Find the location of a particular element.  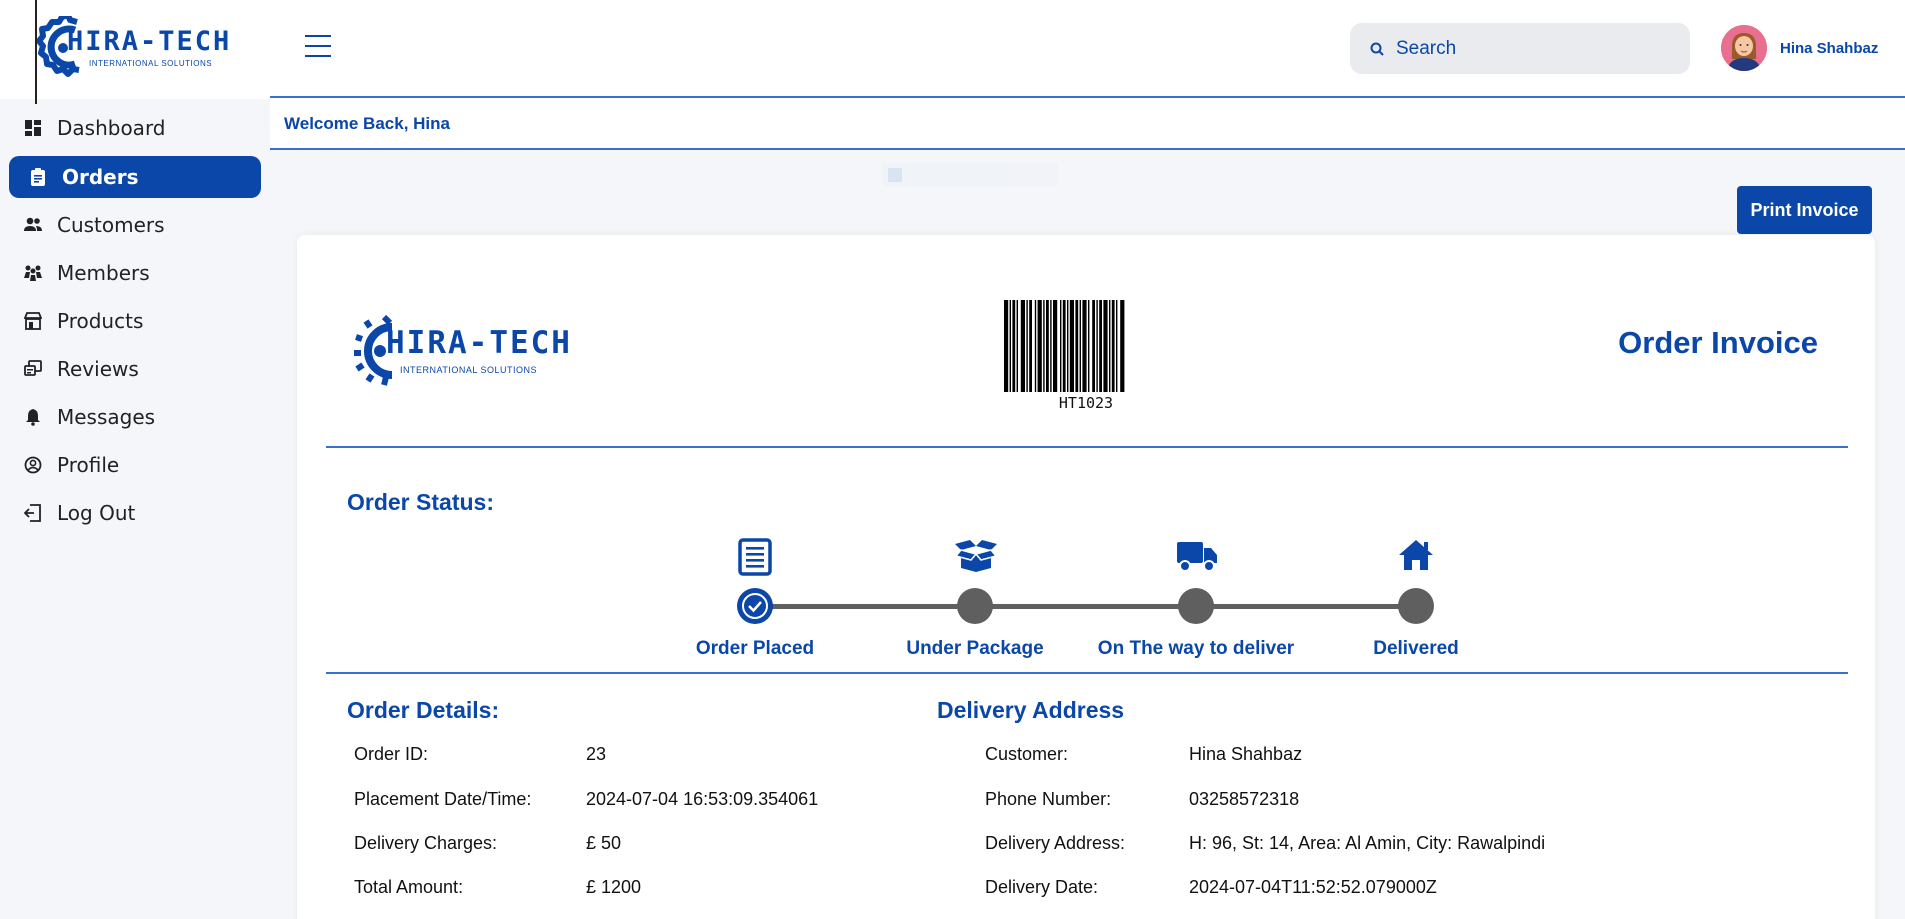

brand-header: HIRA-TECH INTERNATIONAL SOLUTIONS is located at coordinates (135, 52).